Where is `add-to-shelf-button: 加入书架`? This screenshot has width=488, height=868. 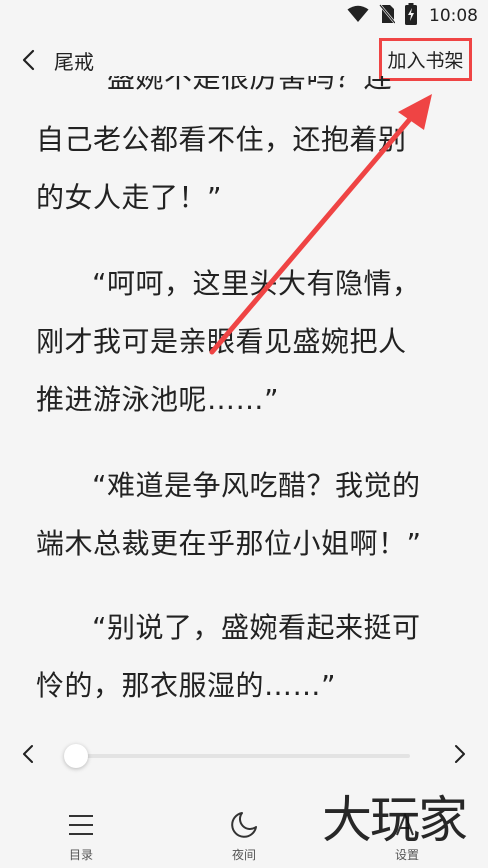
add-to-shelf-button: 加入书架 is located at coordinates (425, 59).